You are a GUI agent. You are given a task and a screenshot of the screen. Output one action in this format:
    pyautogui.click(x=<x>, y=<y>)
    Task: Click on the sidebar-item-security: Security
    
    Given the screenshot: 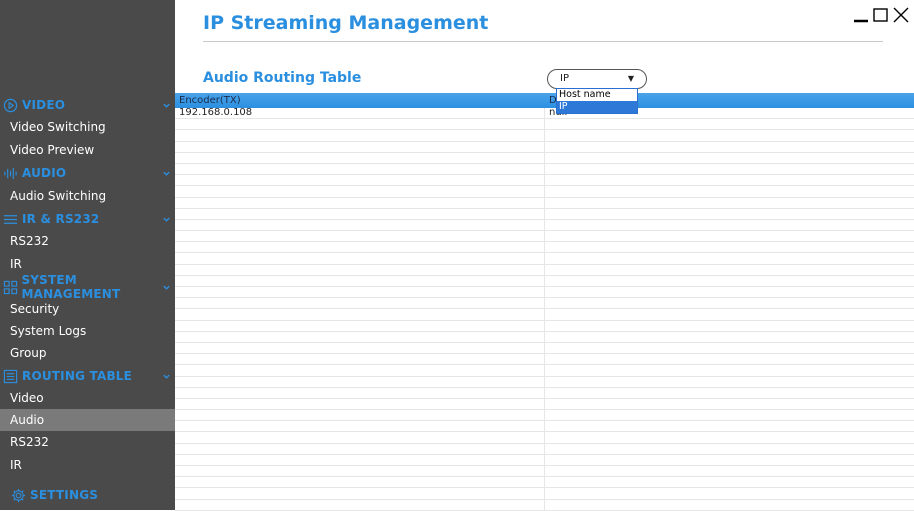 What is the action you would take?
    pyautogui.click(x=87, y=309)
    